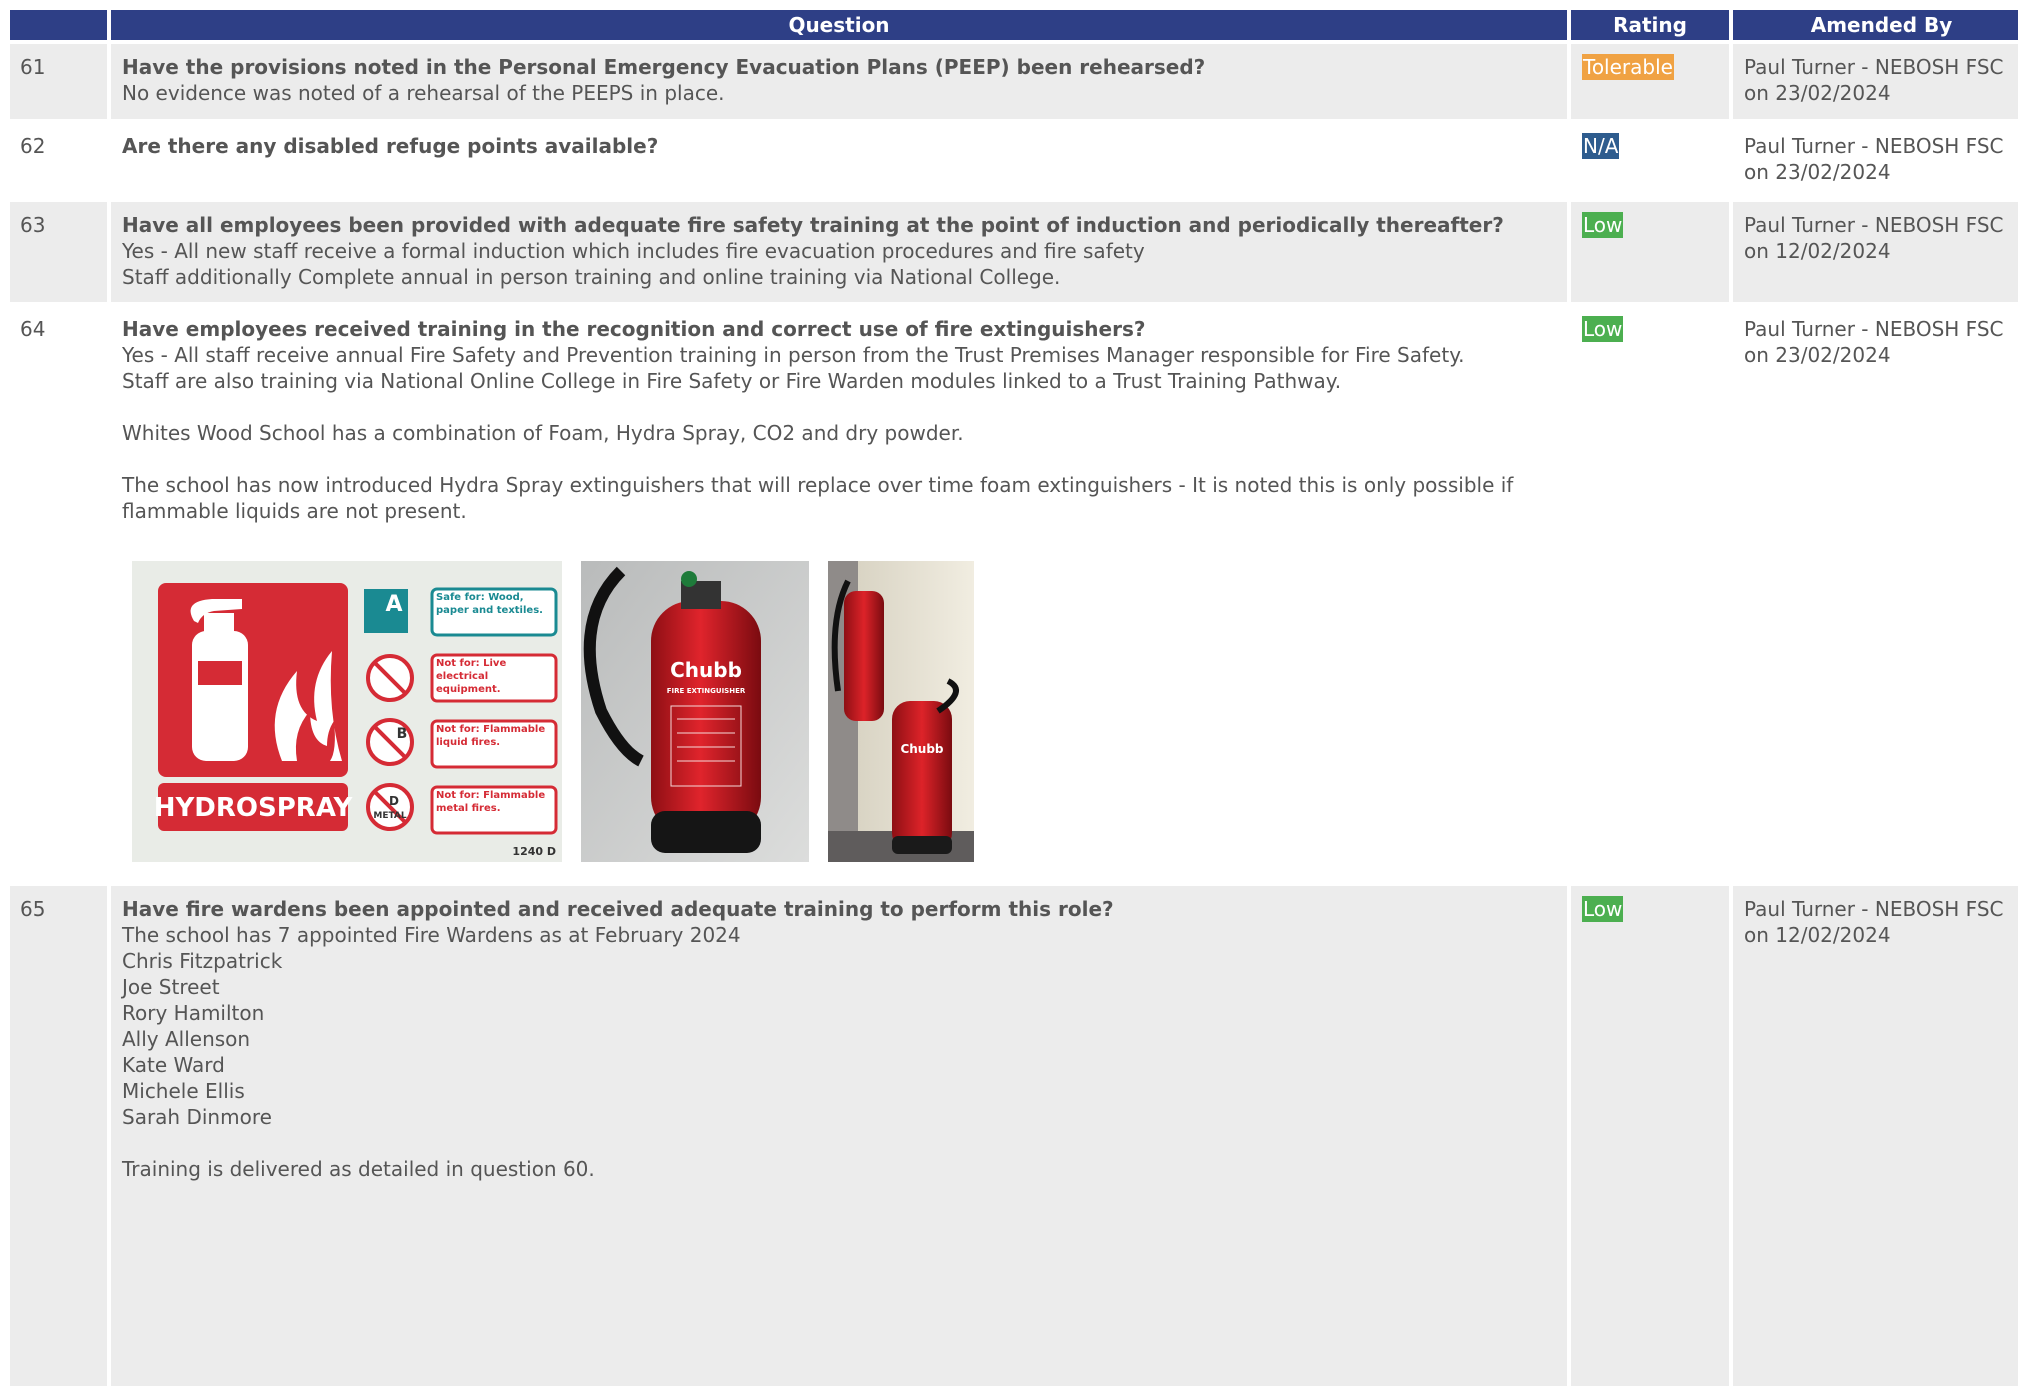 Image resolution: width=2018 pixels, height=1386 pixels. I want to click on rating-badge-tolerable: Tolerable, so click(1628, 67).